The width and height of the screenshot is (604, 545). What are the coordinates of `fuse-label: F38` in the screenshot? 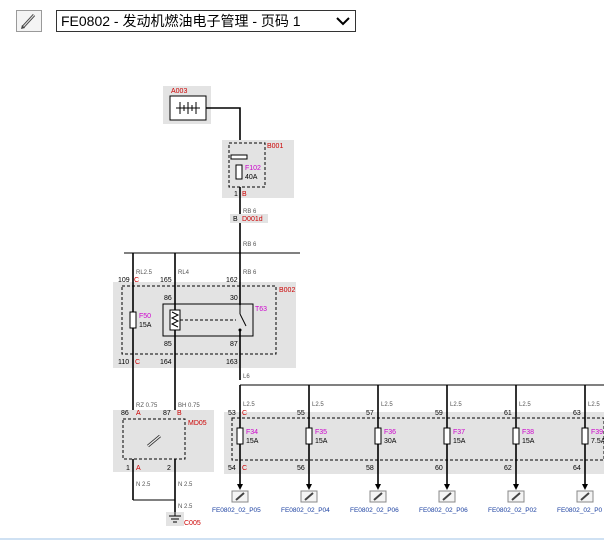 It's located at (528, 432).